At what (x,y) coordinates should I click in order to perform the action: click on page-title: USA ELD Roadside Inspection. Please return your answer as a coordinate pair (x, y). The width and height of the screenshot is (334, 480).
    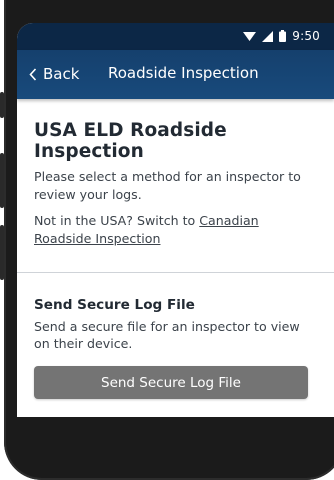
    Looking at the image, I should click on (130, 141).